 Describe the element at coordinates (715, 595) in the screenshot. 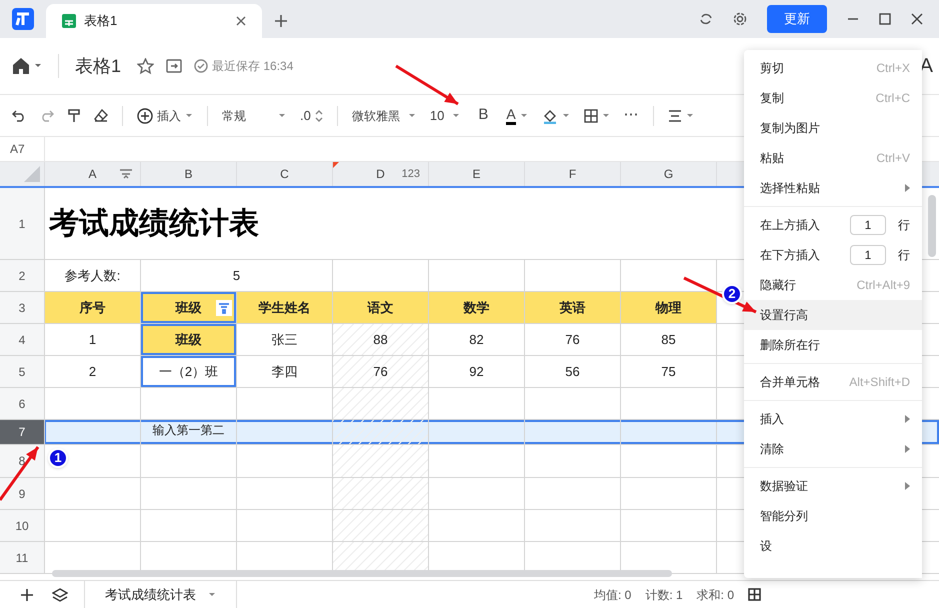

I see `status-stat: 求和: 0` at that location.